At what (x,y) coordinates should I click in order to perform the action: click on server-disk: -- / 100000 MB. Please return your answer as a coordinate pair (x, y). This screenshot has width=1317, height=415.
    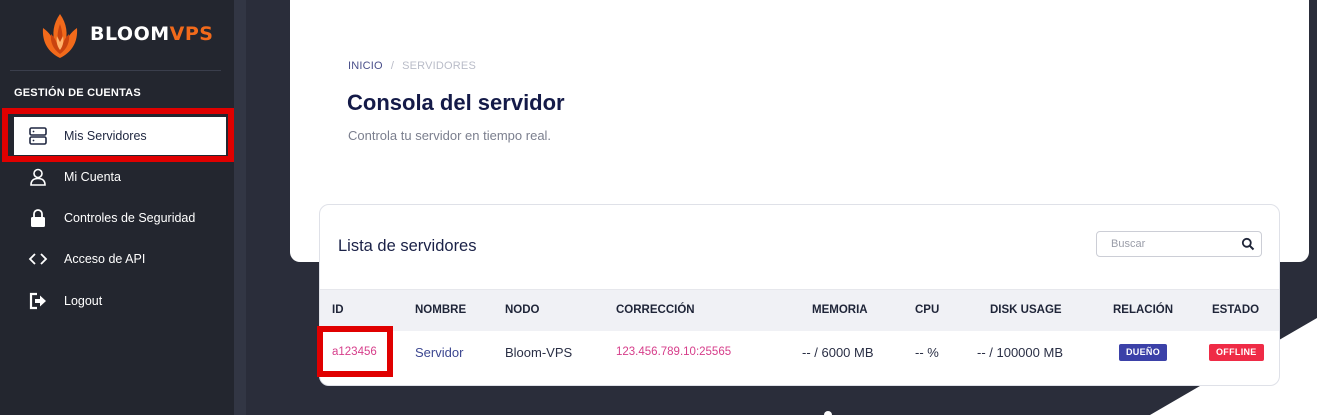
    Looking at the image, I should click on (1020, 352).